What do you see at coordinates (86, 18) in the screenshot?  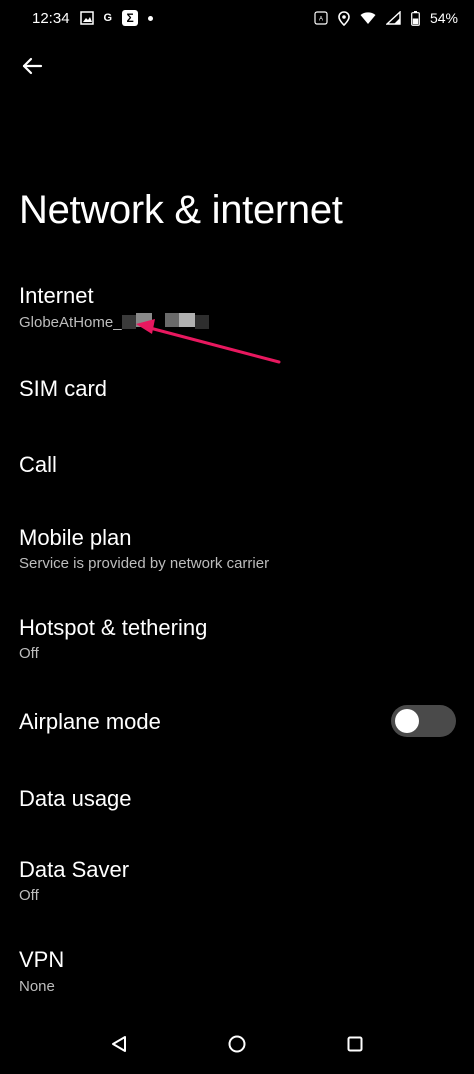 I see `image-icon` at bounding box center [86, 18].